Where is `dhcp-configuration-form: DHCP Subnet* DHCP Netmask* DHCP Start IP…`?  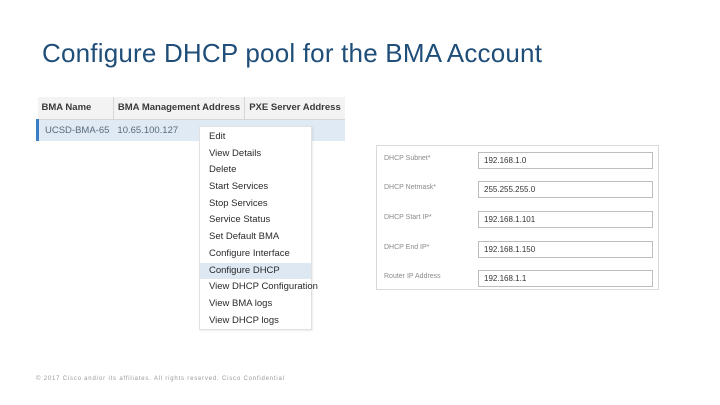
dhcp-configuration-form: DHCP Subnet* DHCP Netmask* DHCP Start IP… is located at coordinates (517, 217).